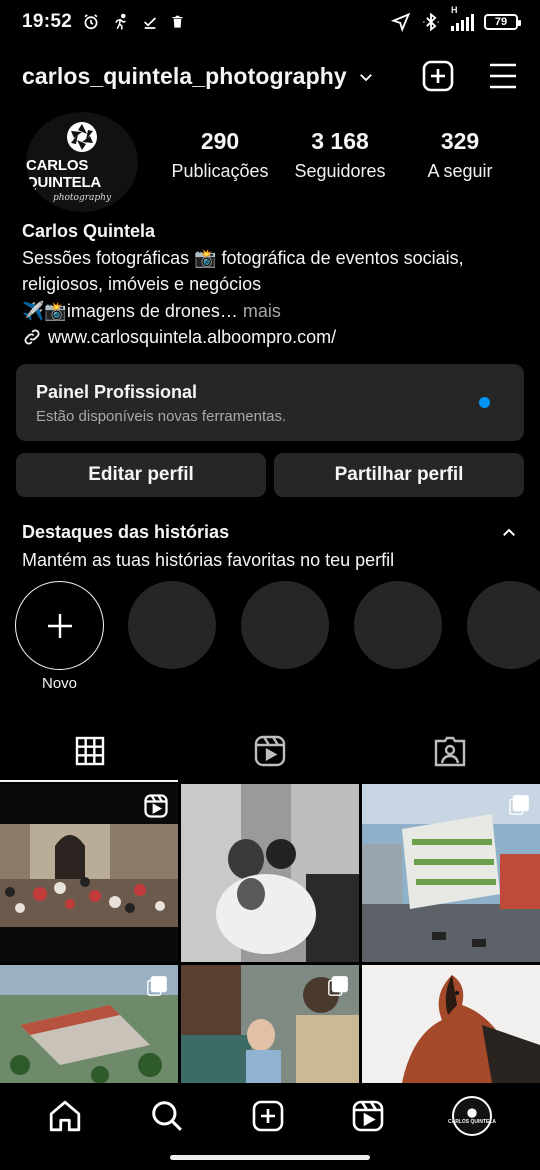 This screenshot has height=1170, width=540. I want to click on profile-name: Carlos Quintela, so click(89, 231).